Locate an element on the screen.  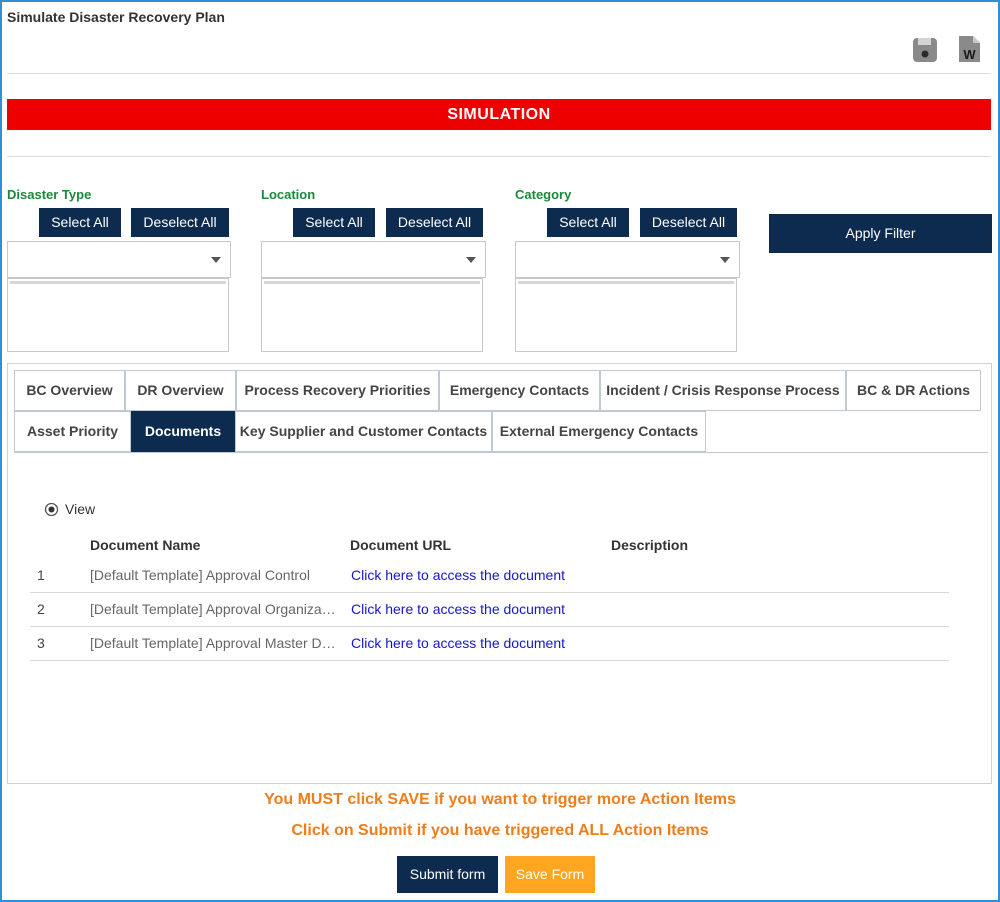
disaster-type-listbox is located at coordinates (118, 315).